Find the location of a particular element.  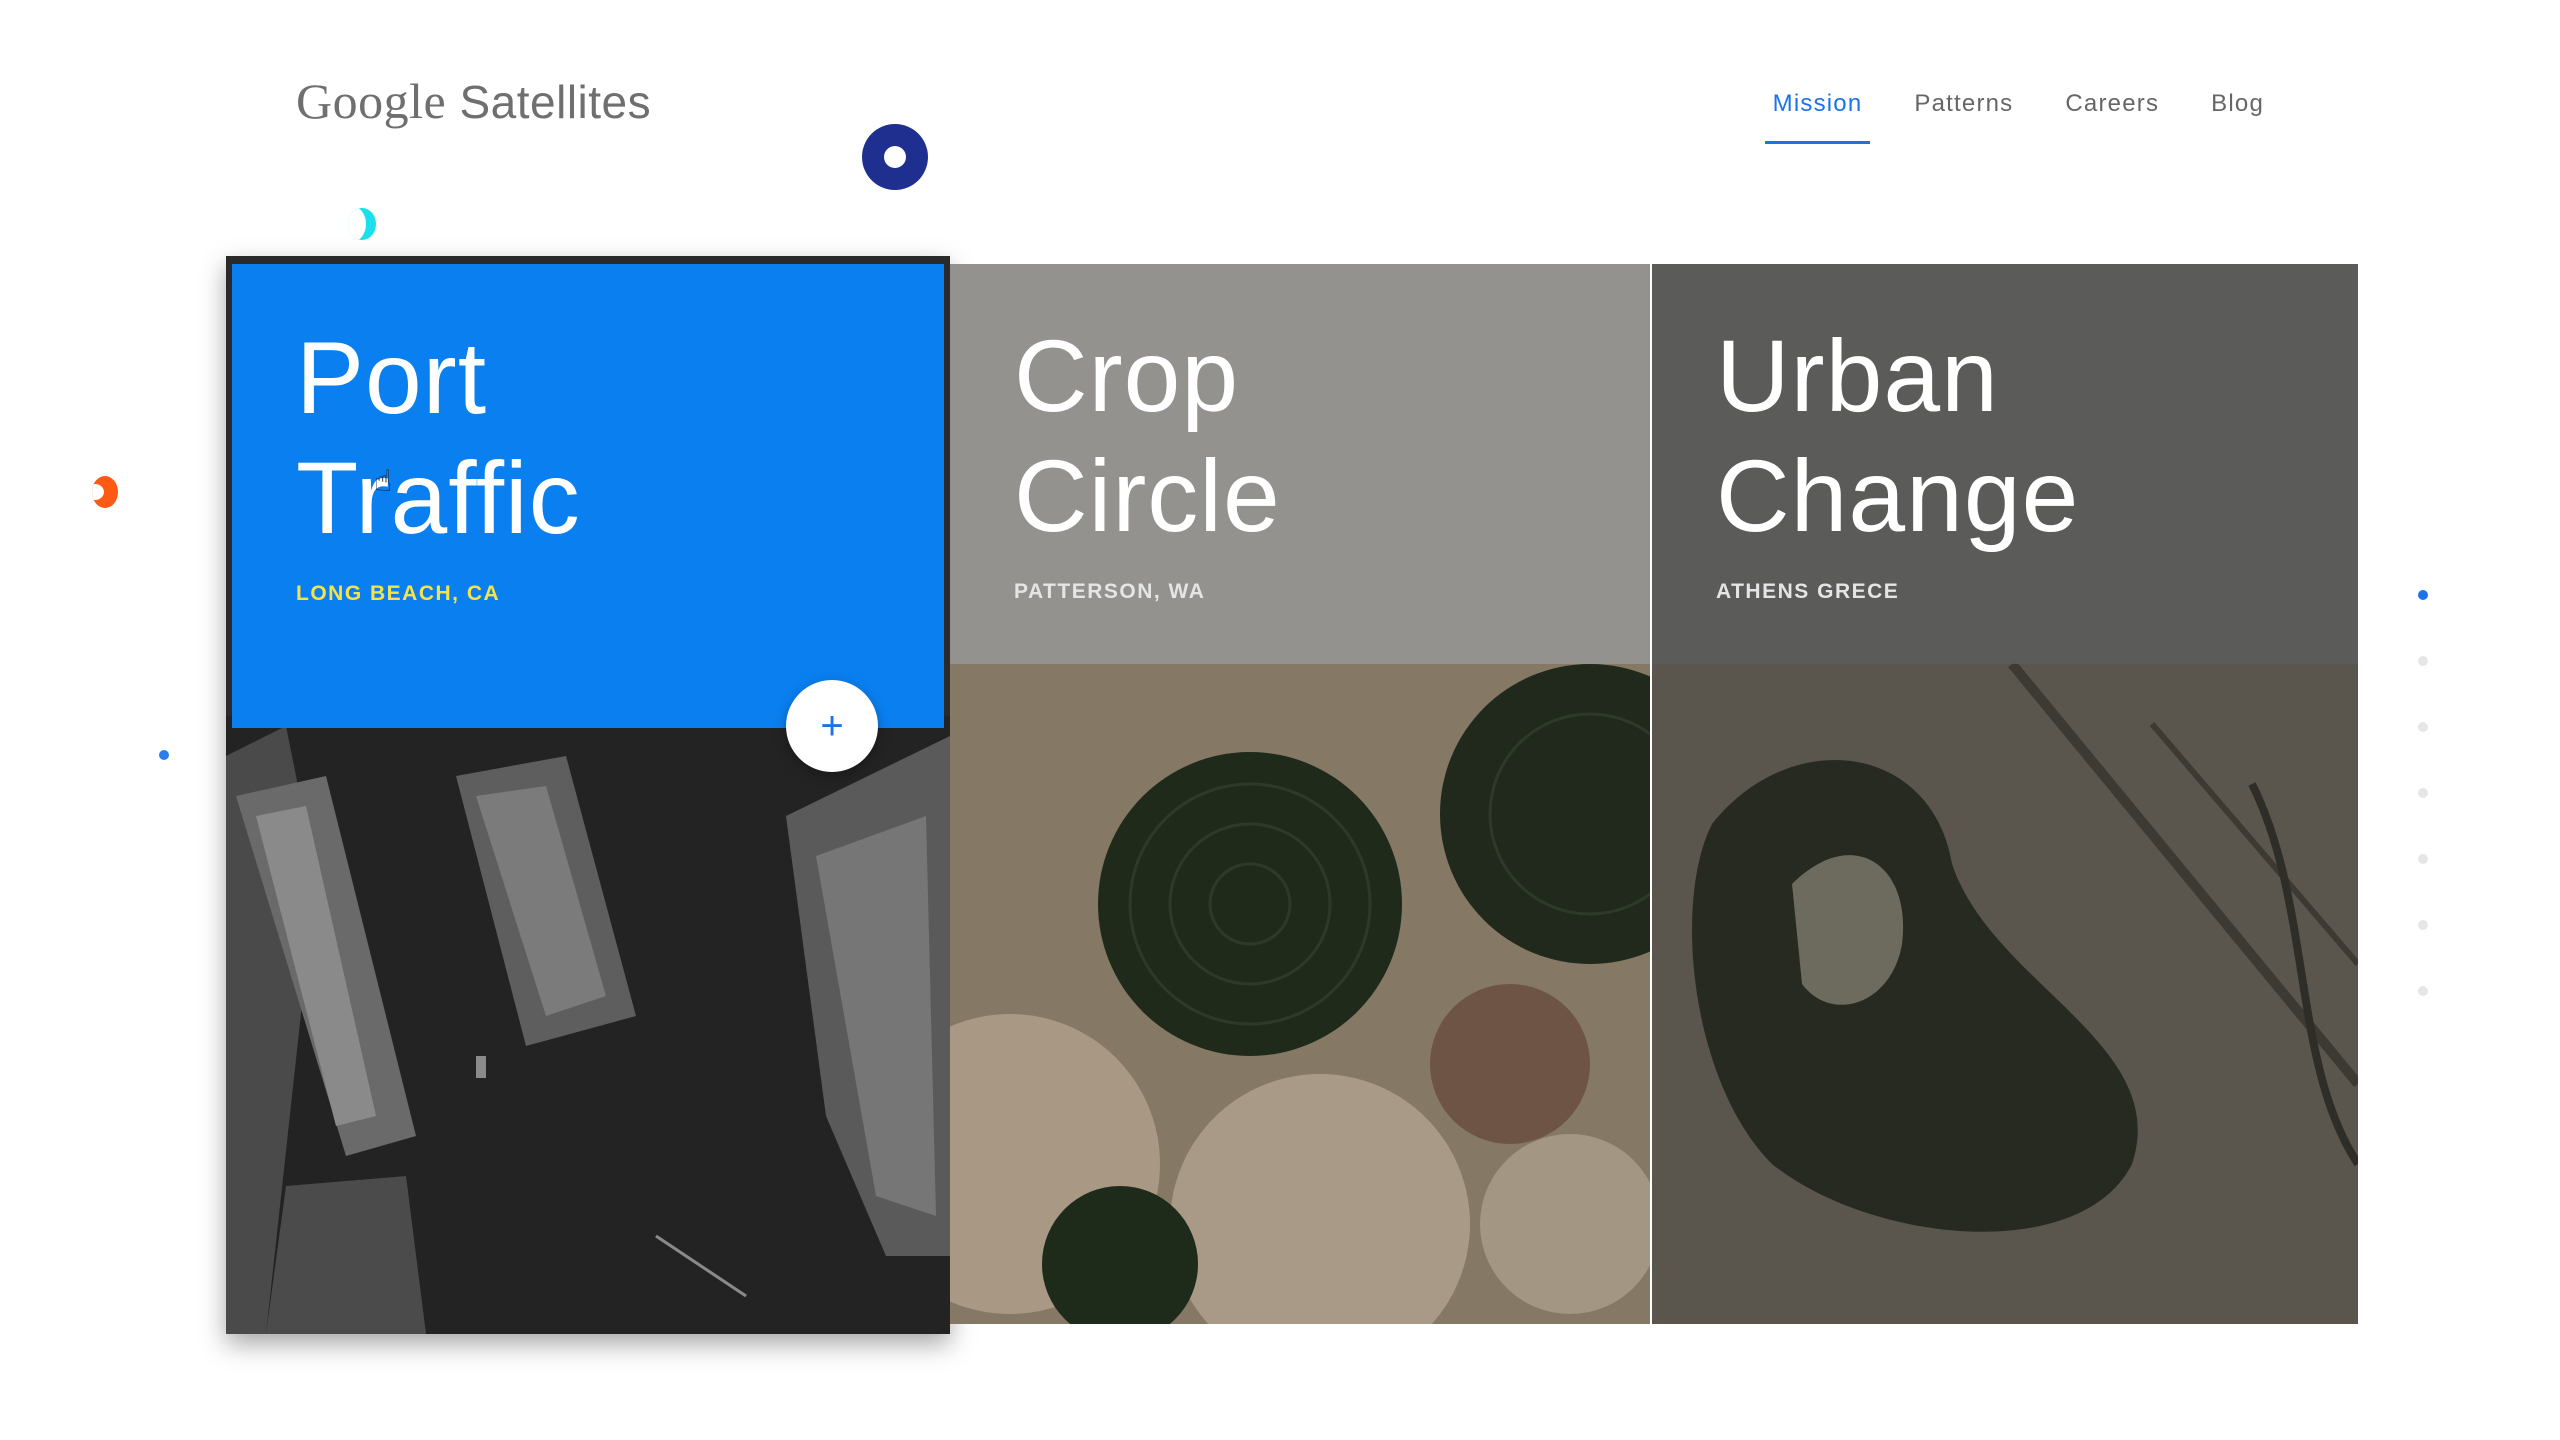

urban-card-header: Urban Change ATHENS GRECE is located at coordinates (2005, 464).